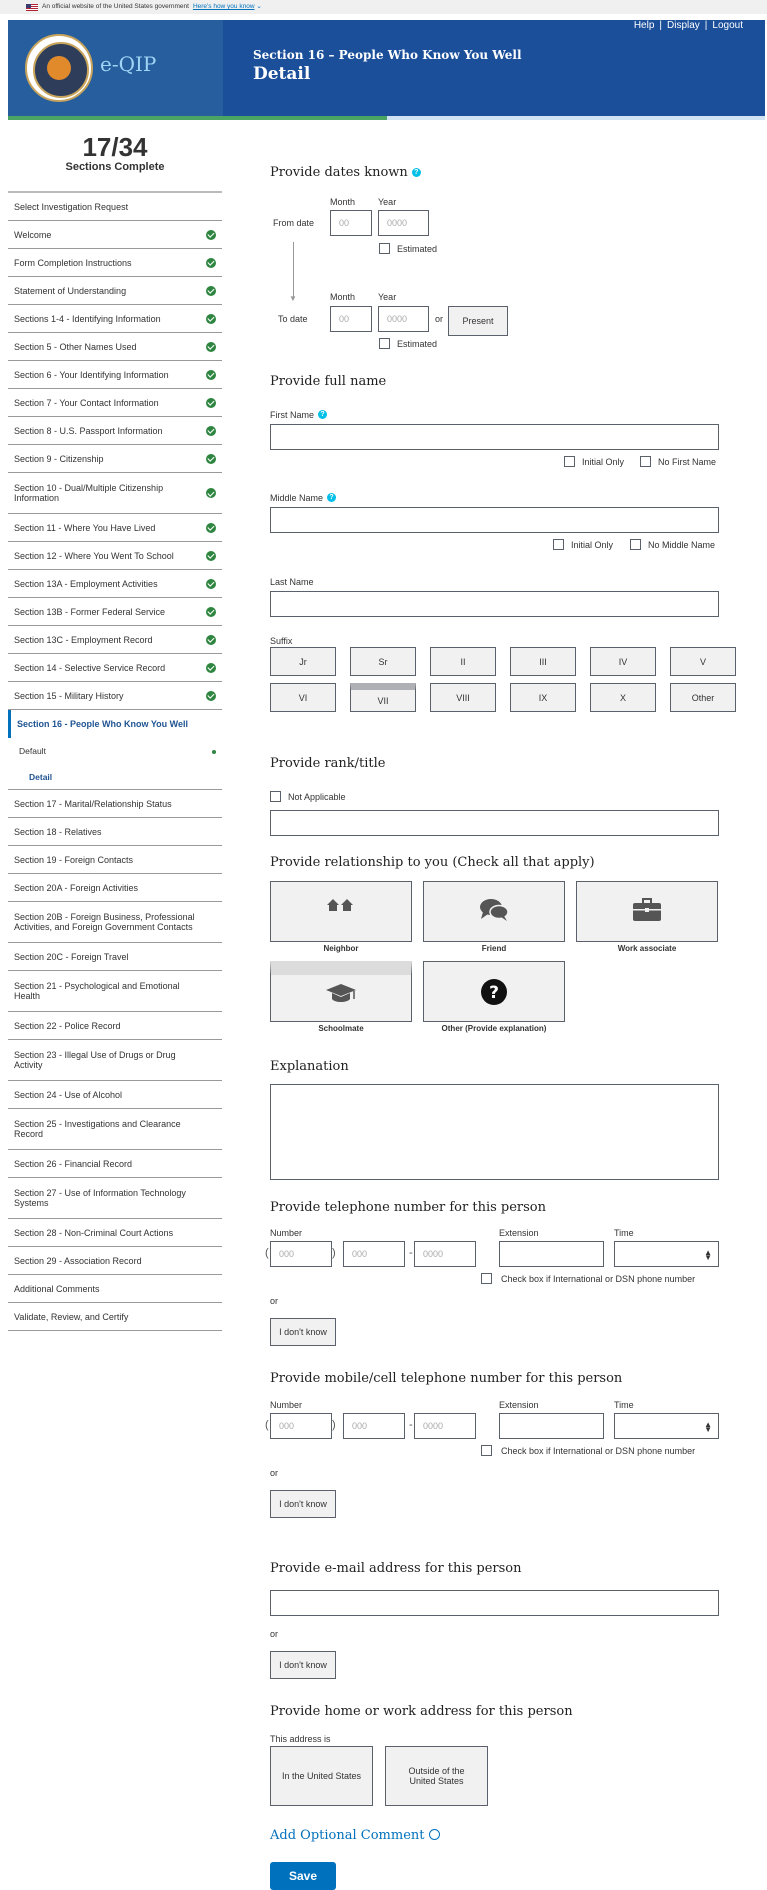 Image resolution: width=767 pixels, height=1890 pixels. I want to click on phone-line-input: 0000, so click(445, 1254).